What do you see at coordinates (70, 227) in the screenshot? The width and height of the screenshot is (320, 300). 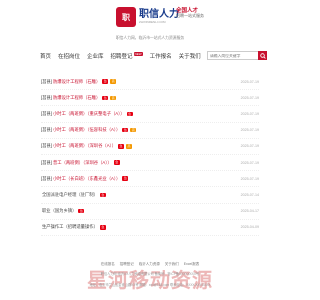 I see `job-name: 生产操作工（招聘适量操作）` at bounding box center [70, 227].